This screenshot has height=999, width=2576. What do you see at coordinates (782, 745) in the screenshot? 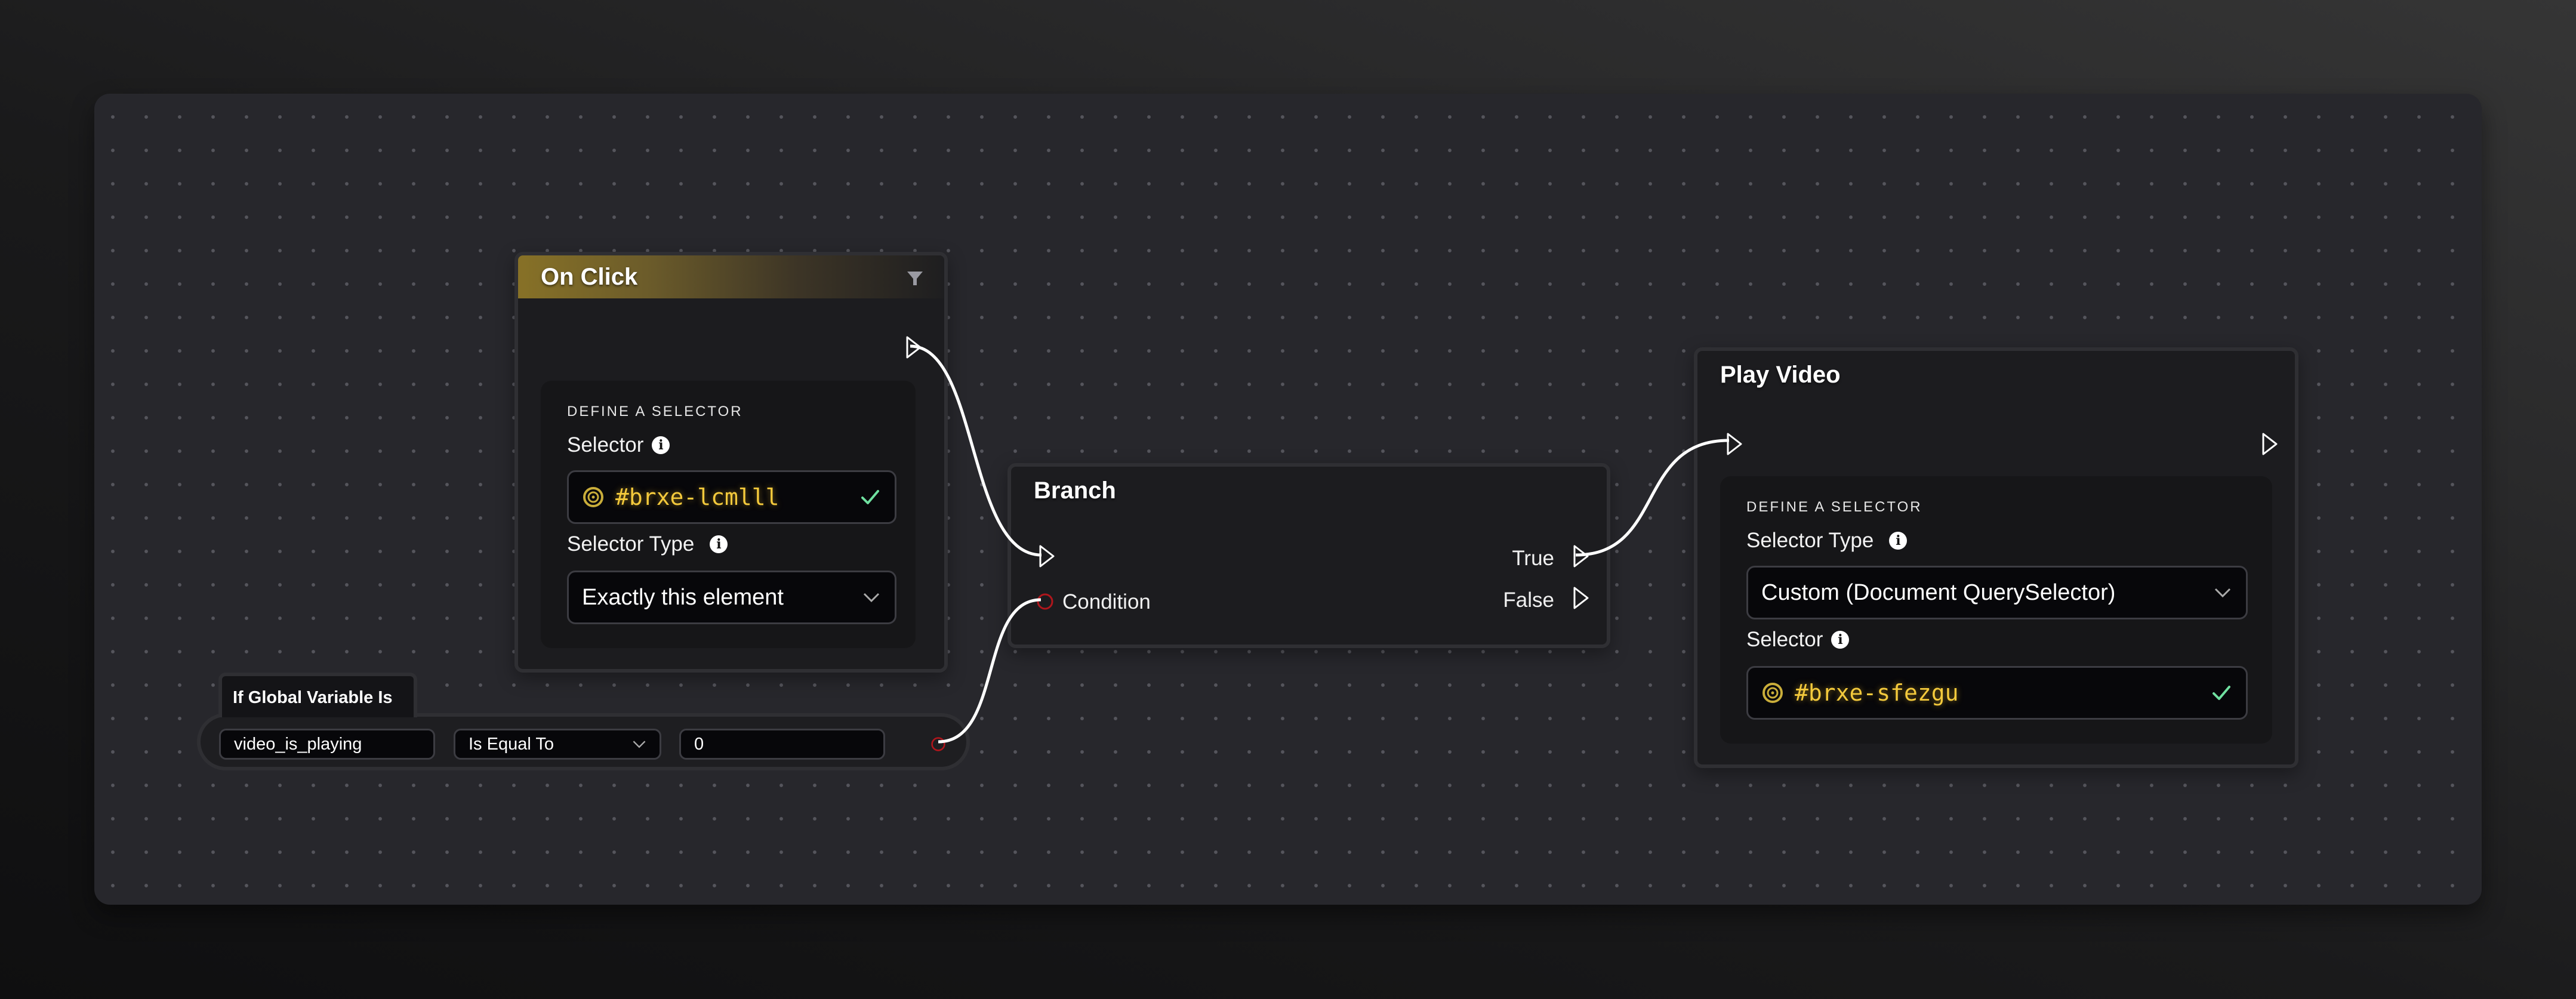
I see `compare-value-input: 0` at bounding box center [782, 745].